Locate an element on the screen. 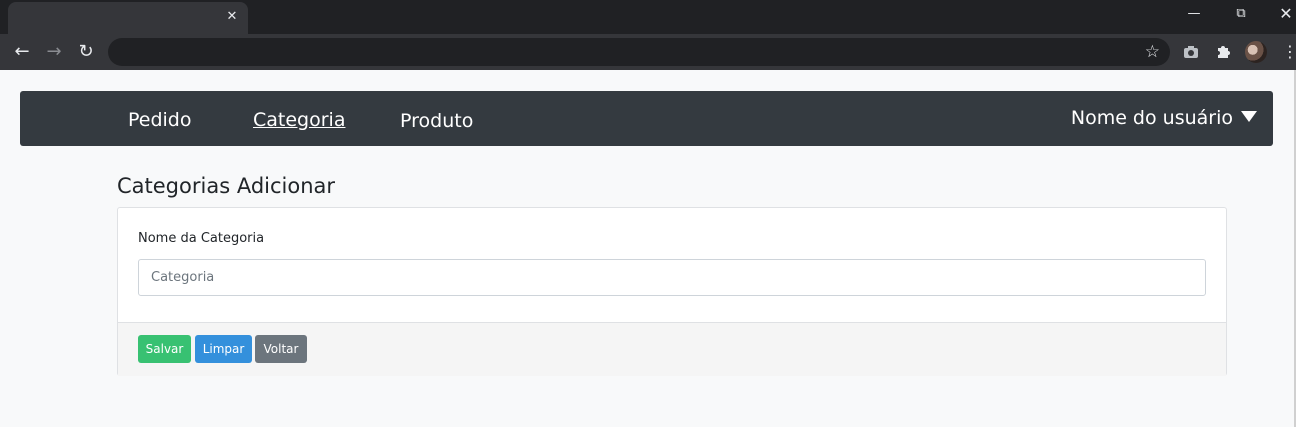 The height and width of the screenshot is (427, 1296). nav-link-categoria: Categoria is located at coordinates (299, 120).